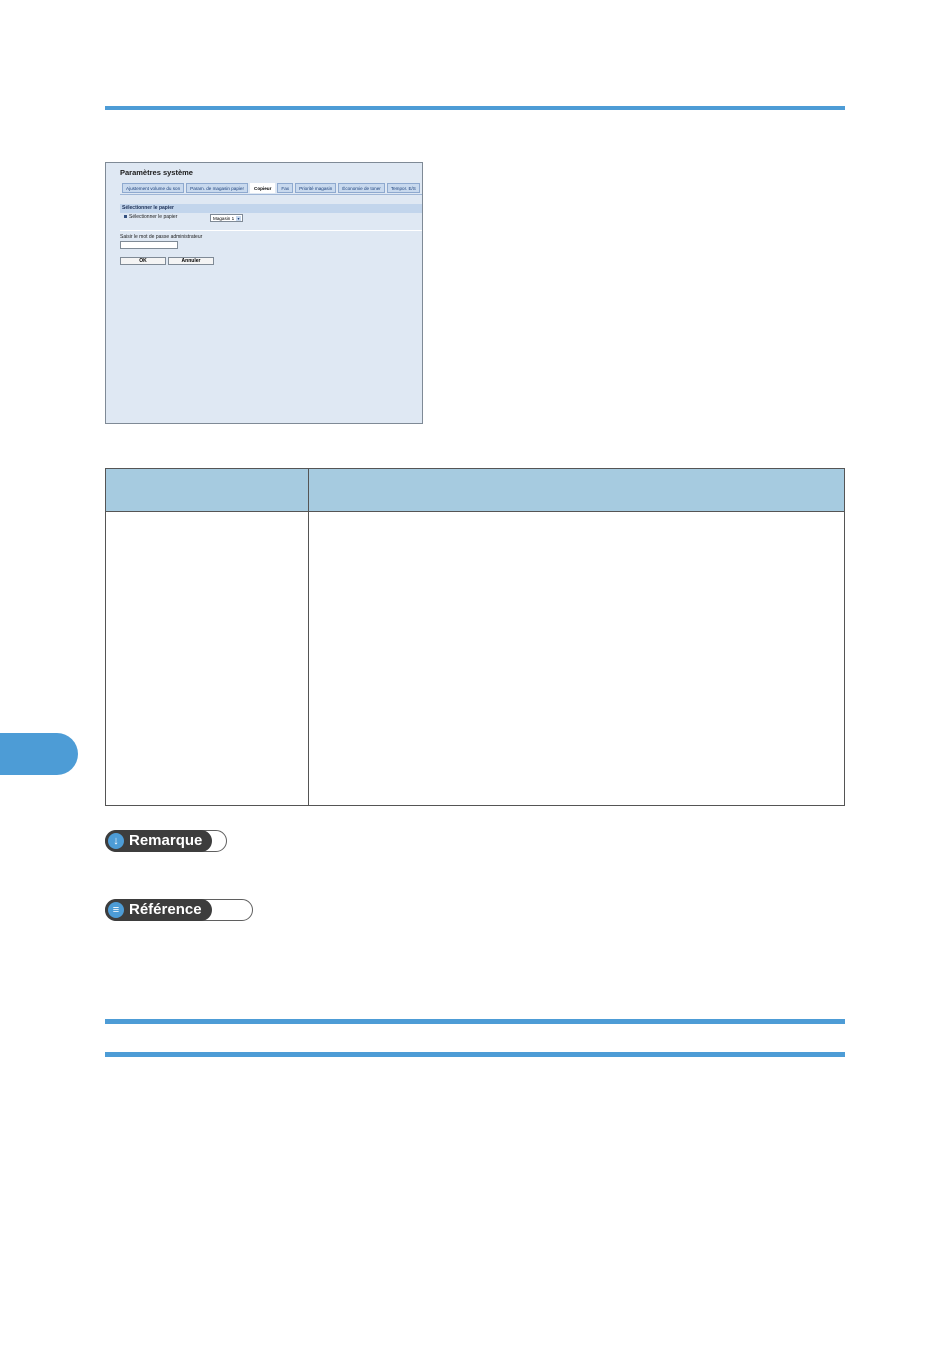 This screenshot has width=950, height=1348. What do you see at coordinates (403, 188) in the screenshot?
I see `tab-io-timeout: Tempor. E/S` at bounding box center [403, 188].